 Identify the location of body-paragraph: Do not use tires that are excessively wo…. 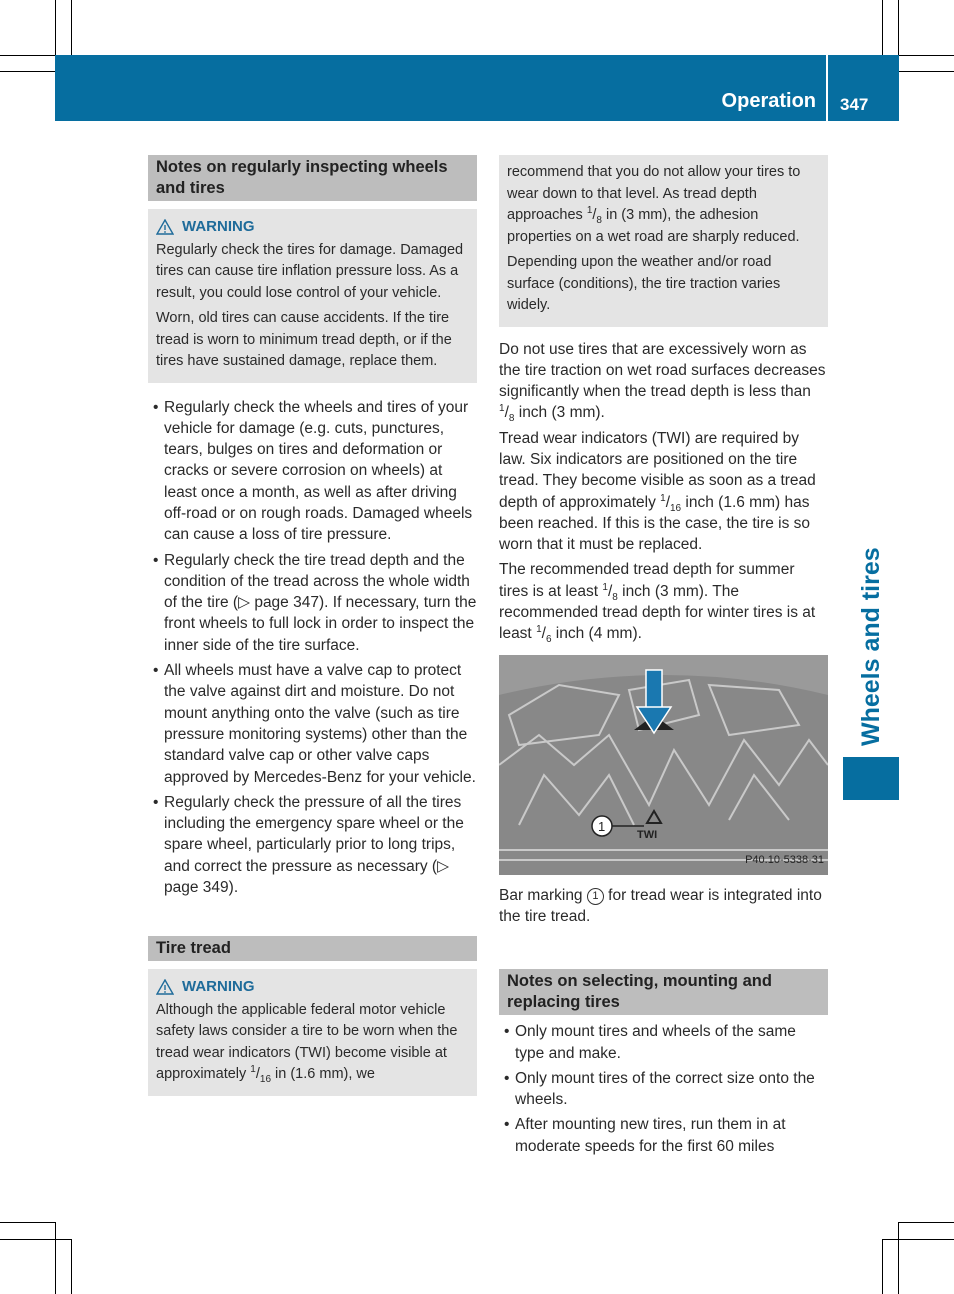
(662, 382).